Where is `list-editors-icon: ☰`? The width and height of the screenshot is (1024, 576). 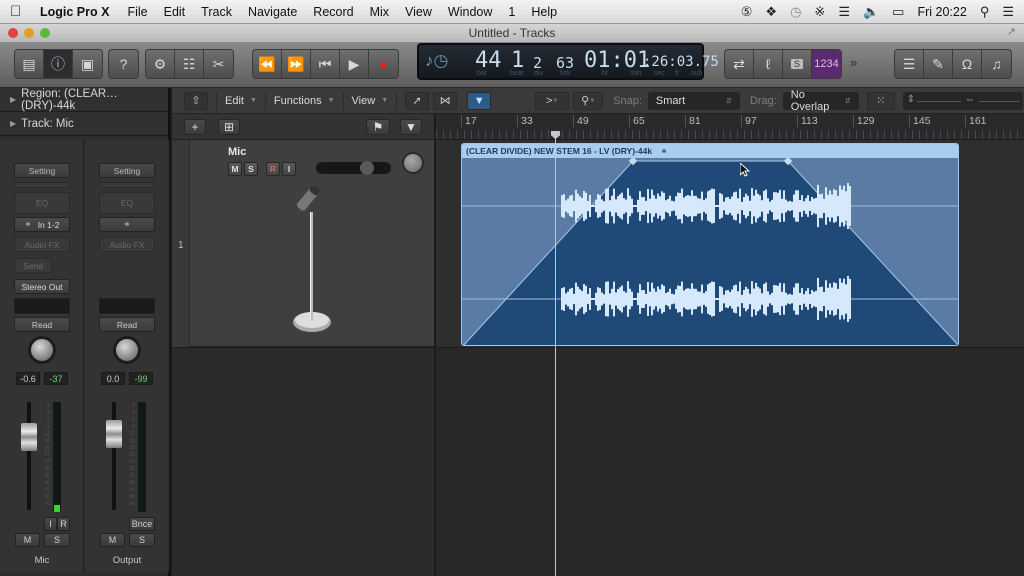
list-editors-icon: ☰ is located at coordinates (909, 64).